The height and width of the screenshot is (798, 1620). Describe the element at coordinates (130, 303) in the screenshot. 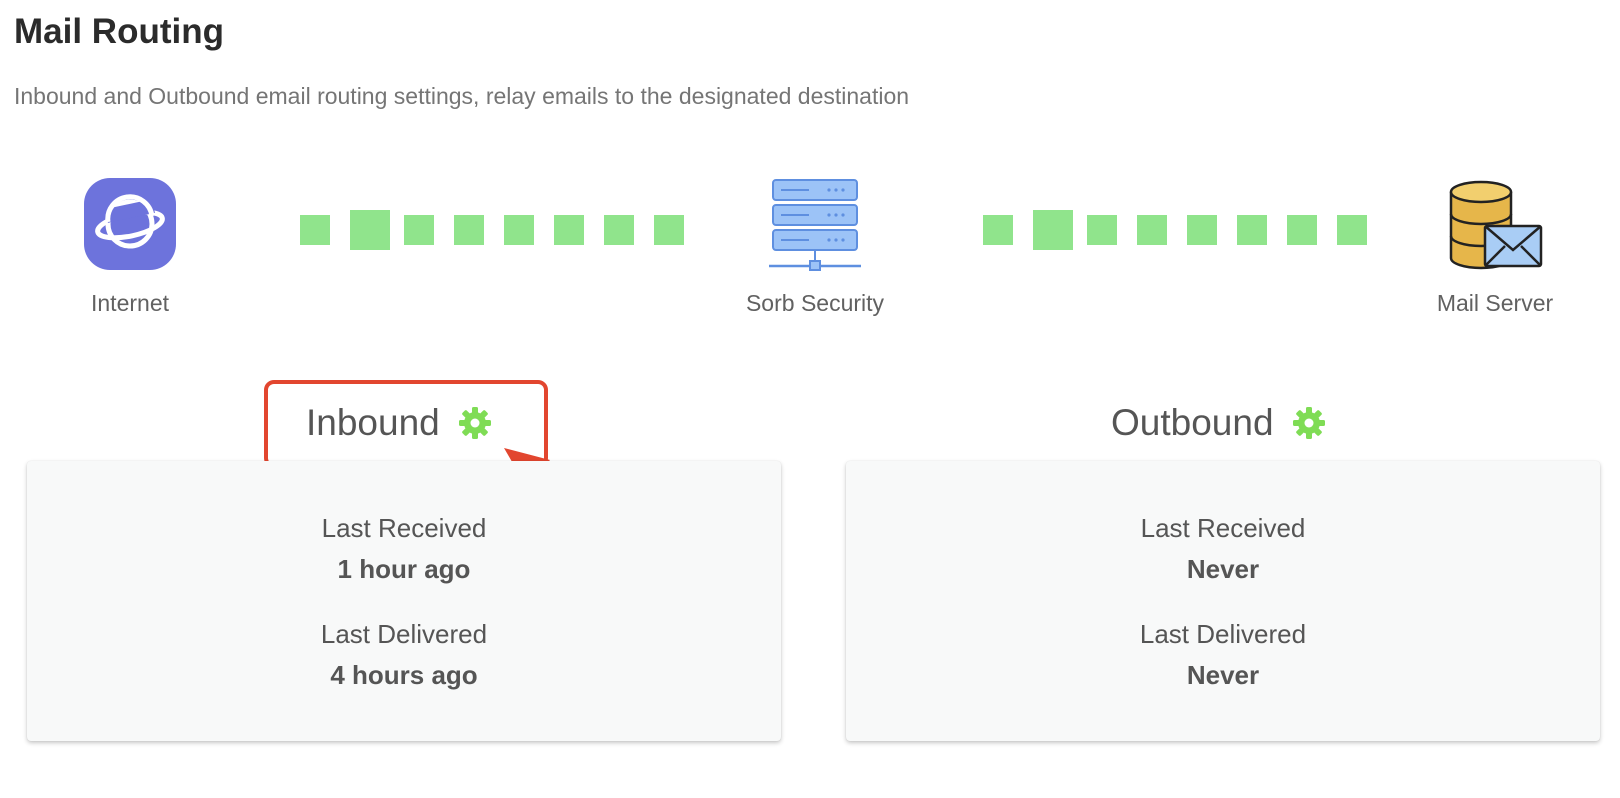

I see `node-label-internet: Internet` at that location.